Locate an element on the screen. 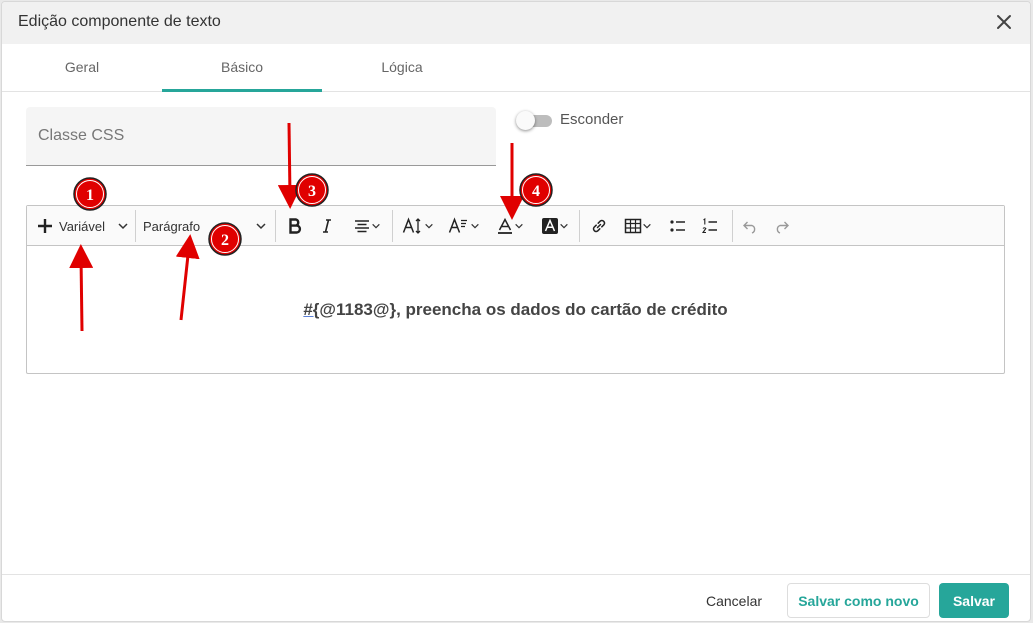 This screenshot has width=1033, height=623. paragraph-format-dropdown: Parágrafo is located at coordinates (205, 226).